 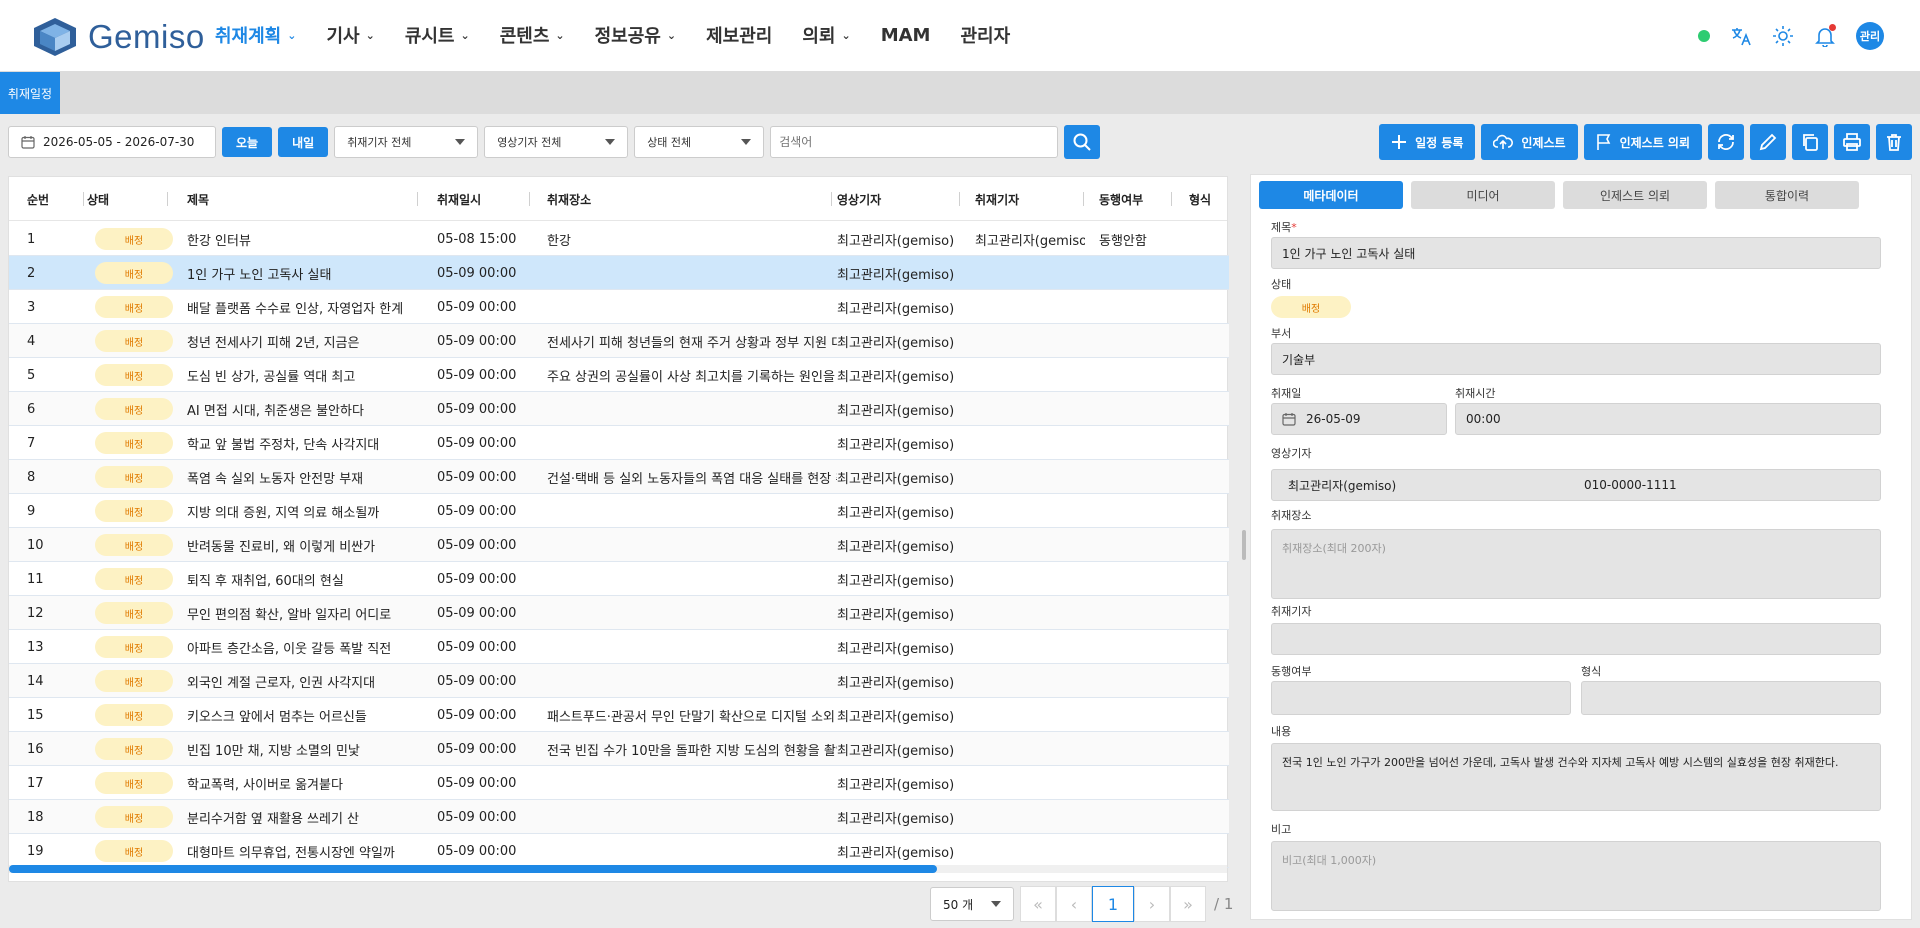 What do you see at coordinates (289, 615) in the screenshot?
I see `cell-title: 무인 편의점 확산, 알바 일자리 어디로` at bounding box center [289, 615].